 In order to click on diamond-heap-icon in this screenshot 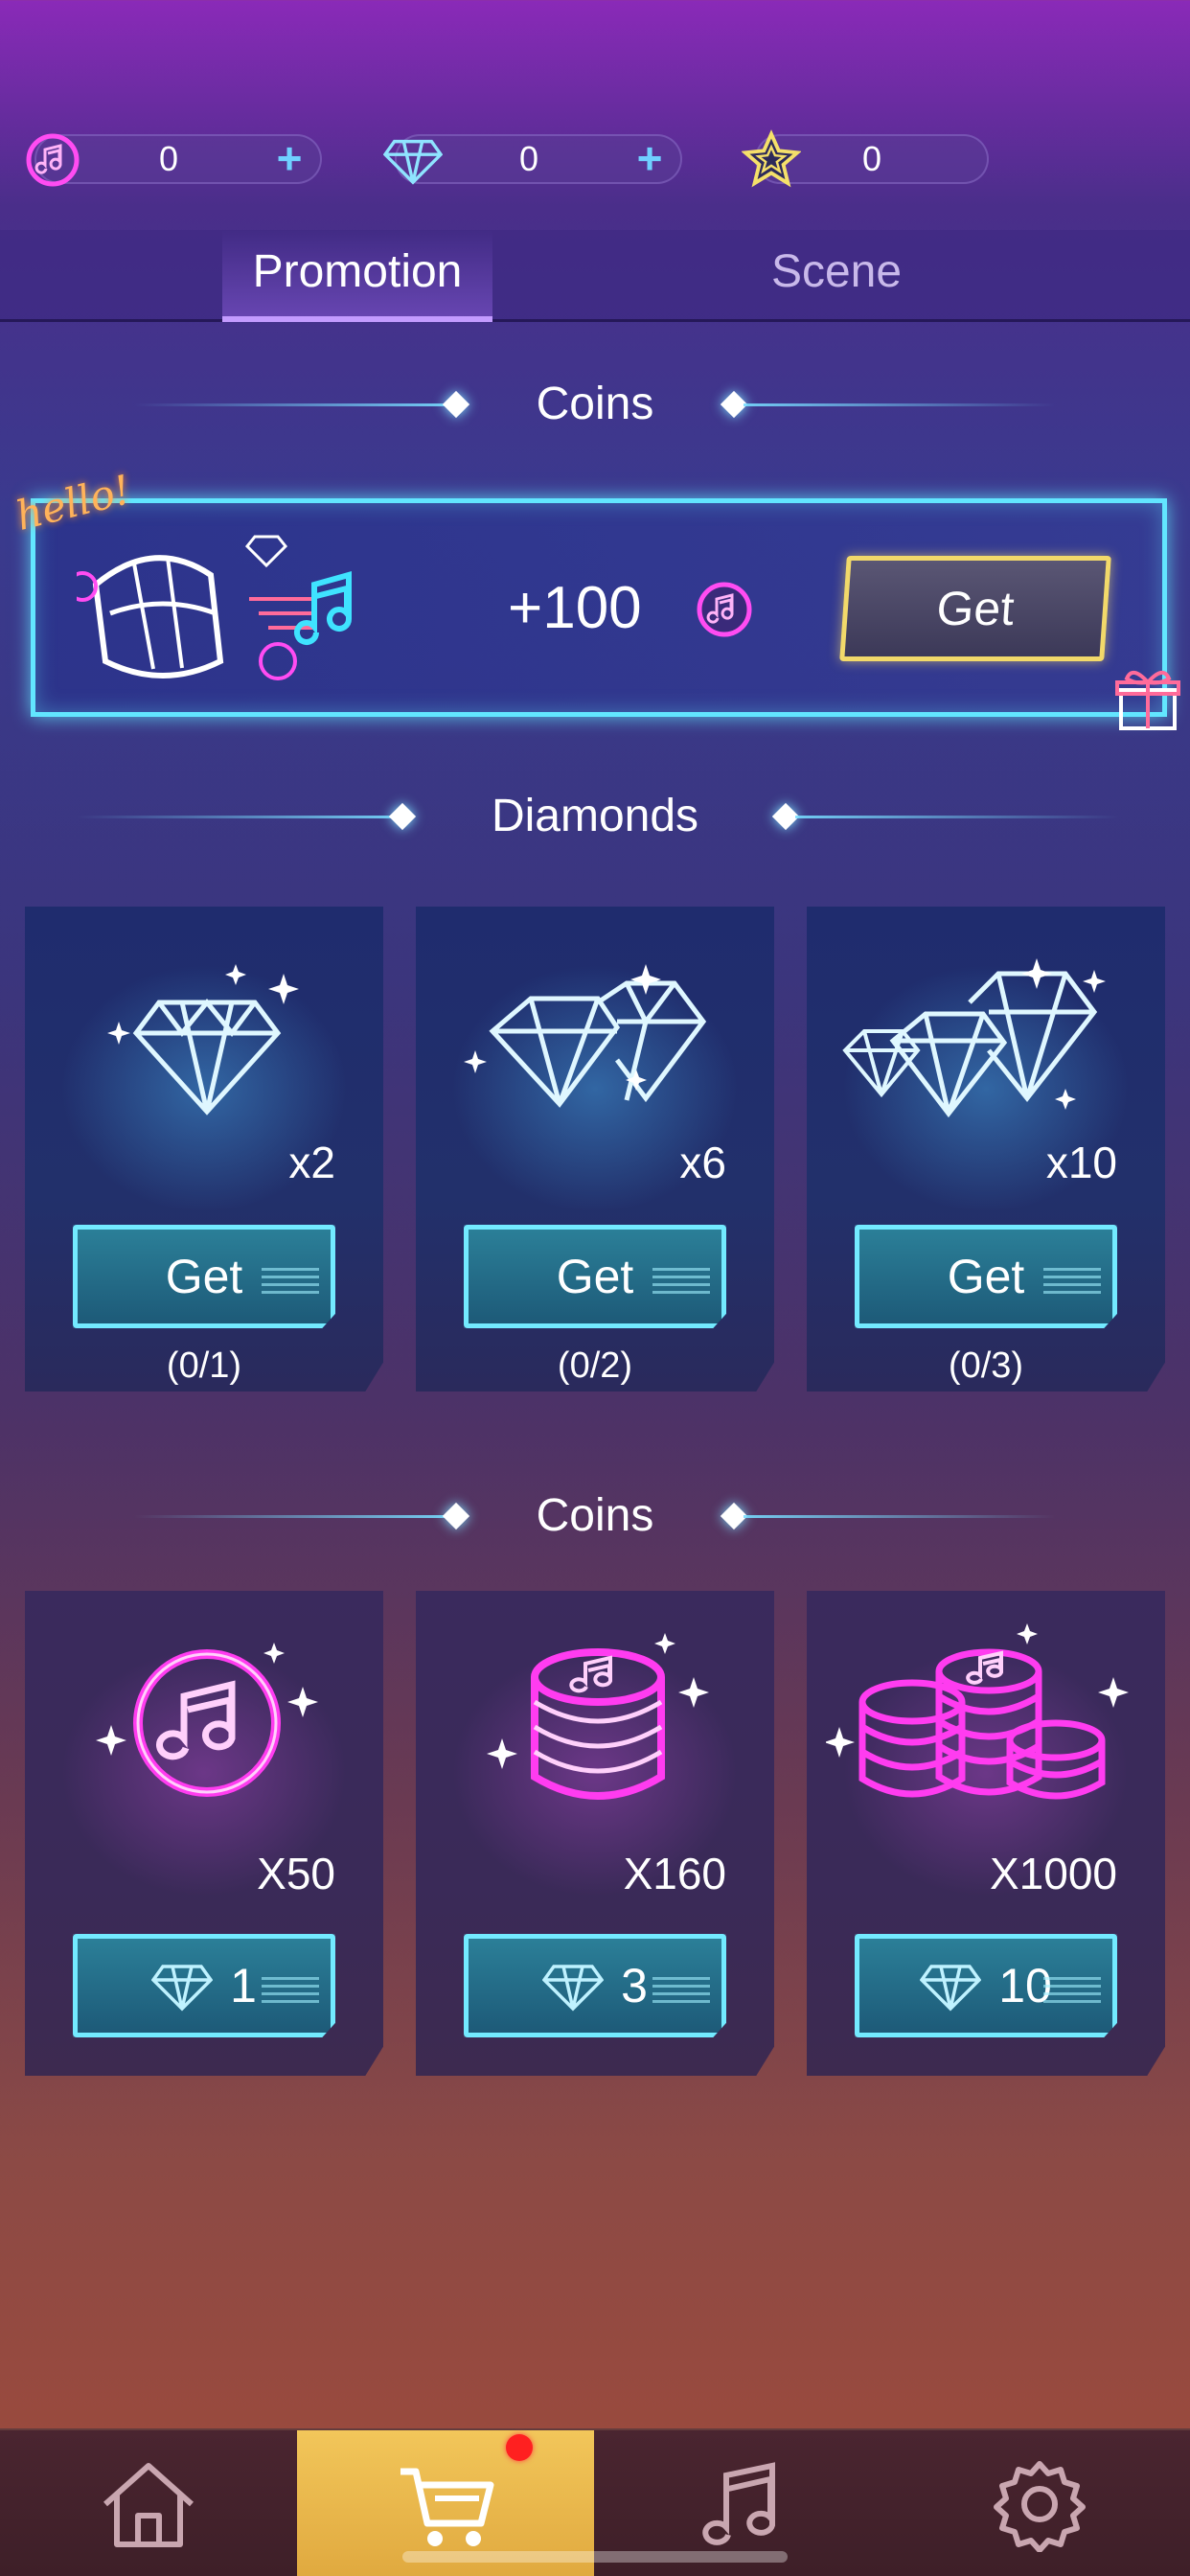, I will do `click(974, 1038)`.